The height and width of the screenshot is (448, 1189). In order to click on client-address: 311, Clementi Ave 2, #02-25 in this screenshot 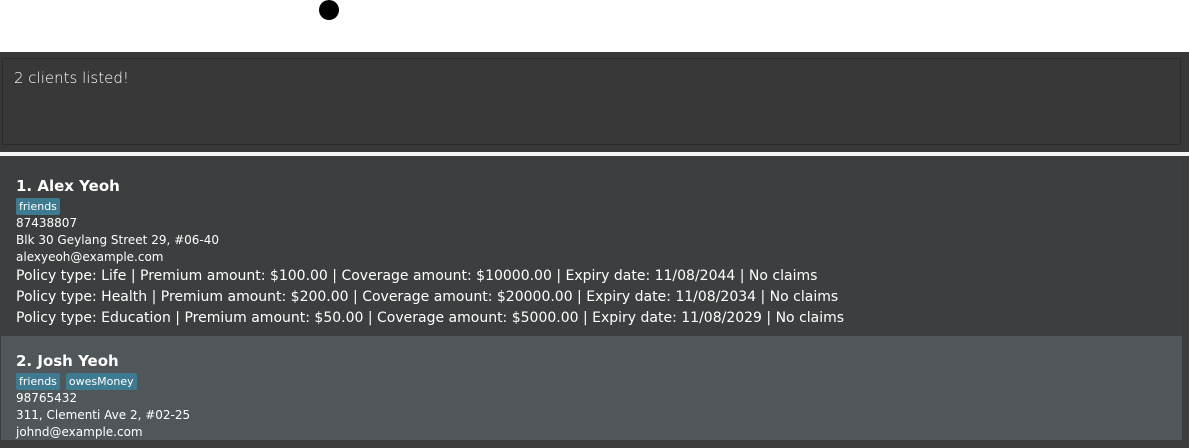, I will do `click(103, 415)`.